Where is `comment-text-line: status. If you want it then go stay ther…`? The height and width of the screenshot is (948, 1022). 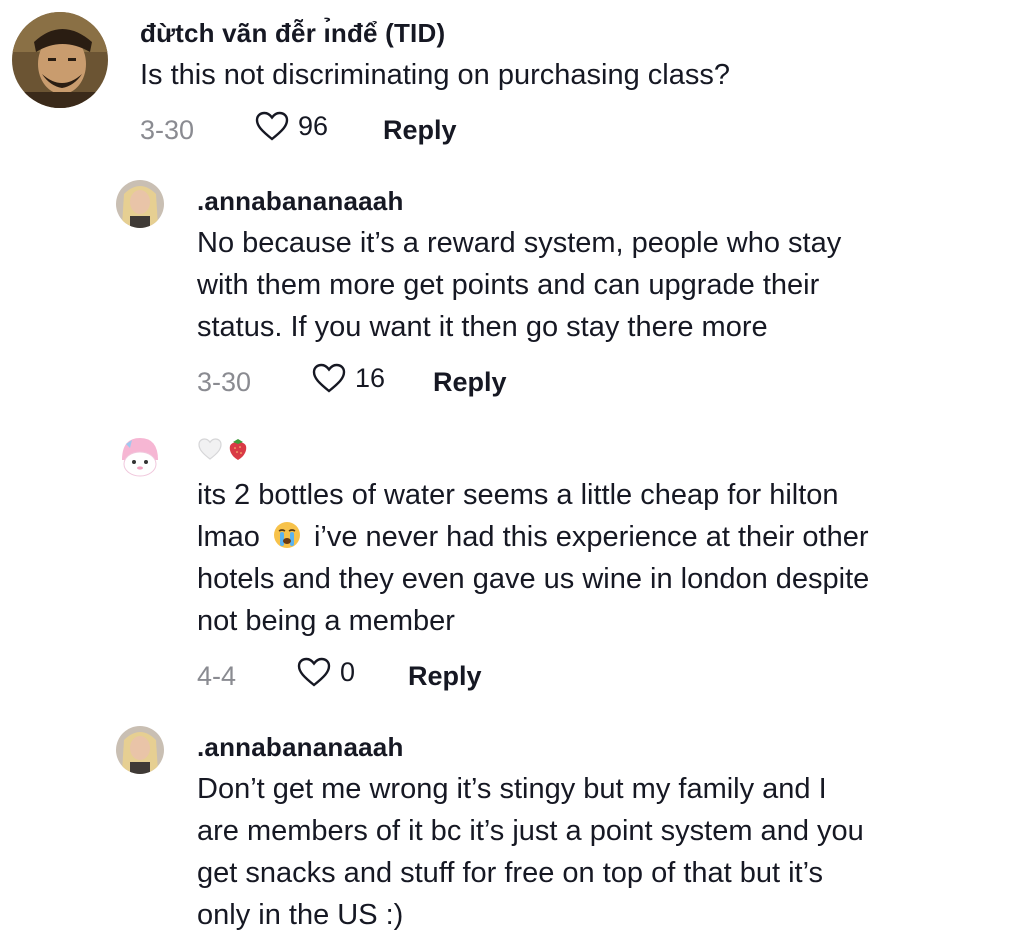
comment-text-line: status. If you want it then go stay ther… is located at coordinates (482, 327).